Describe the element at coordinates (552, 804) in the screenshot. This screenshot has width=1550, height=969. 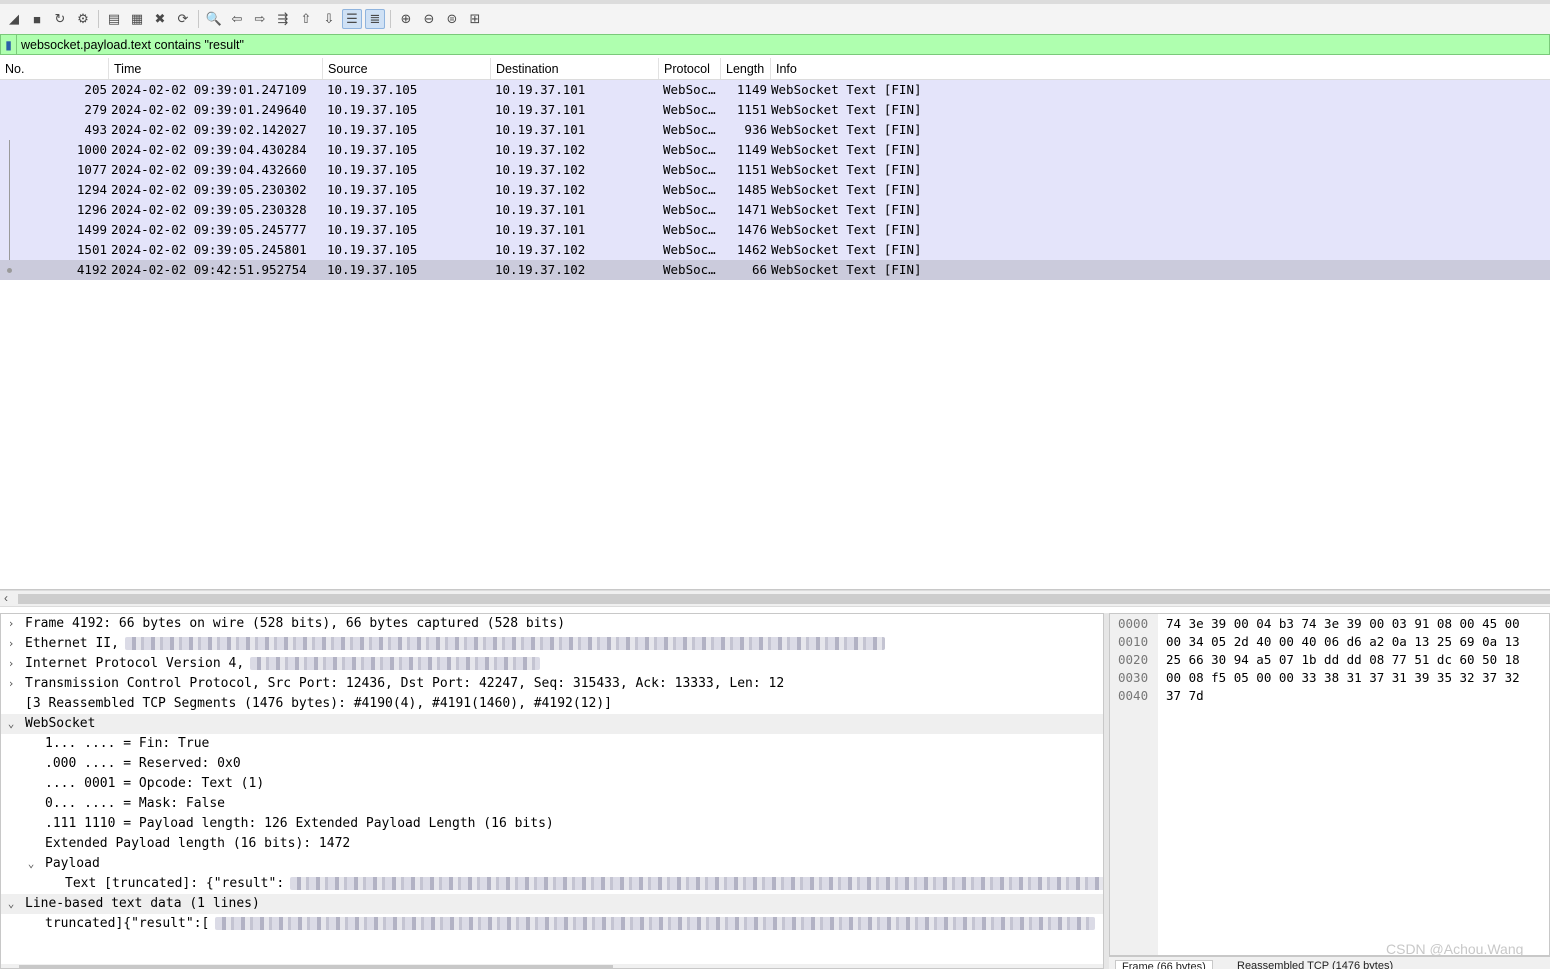
I see `detail-row: 0... .... = Mask: False` at that location.